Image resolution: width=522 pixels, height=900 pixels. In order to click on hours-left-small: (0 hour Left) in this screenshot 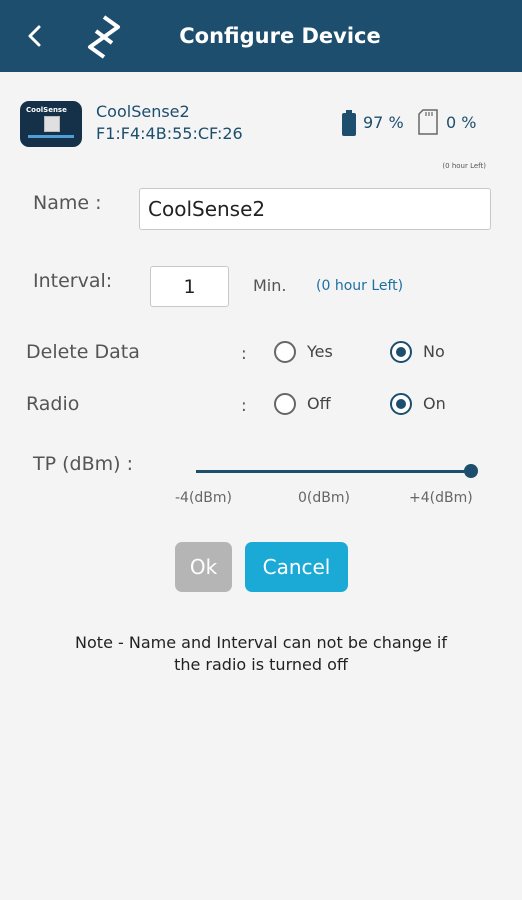, I will do `click(464, 166)`.